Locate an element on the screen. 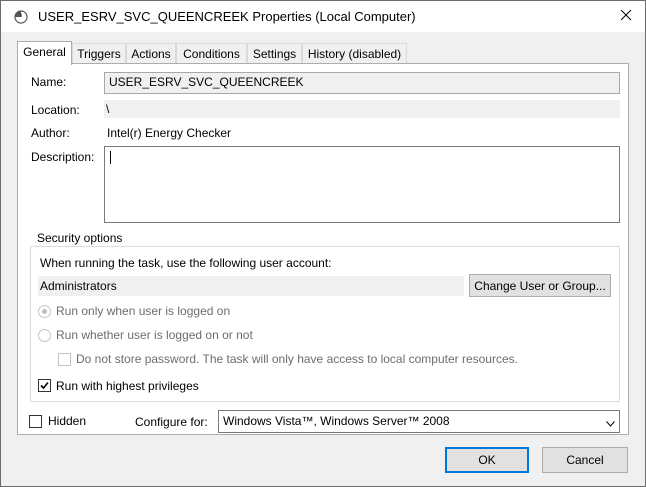  hidden-label: Hidden is located at coordinates (67, 421).